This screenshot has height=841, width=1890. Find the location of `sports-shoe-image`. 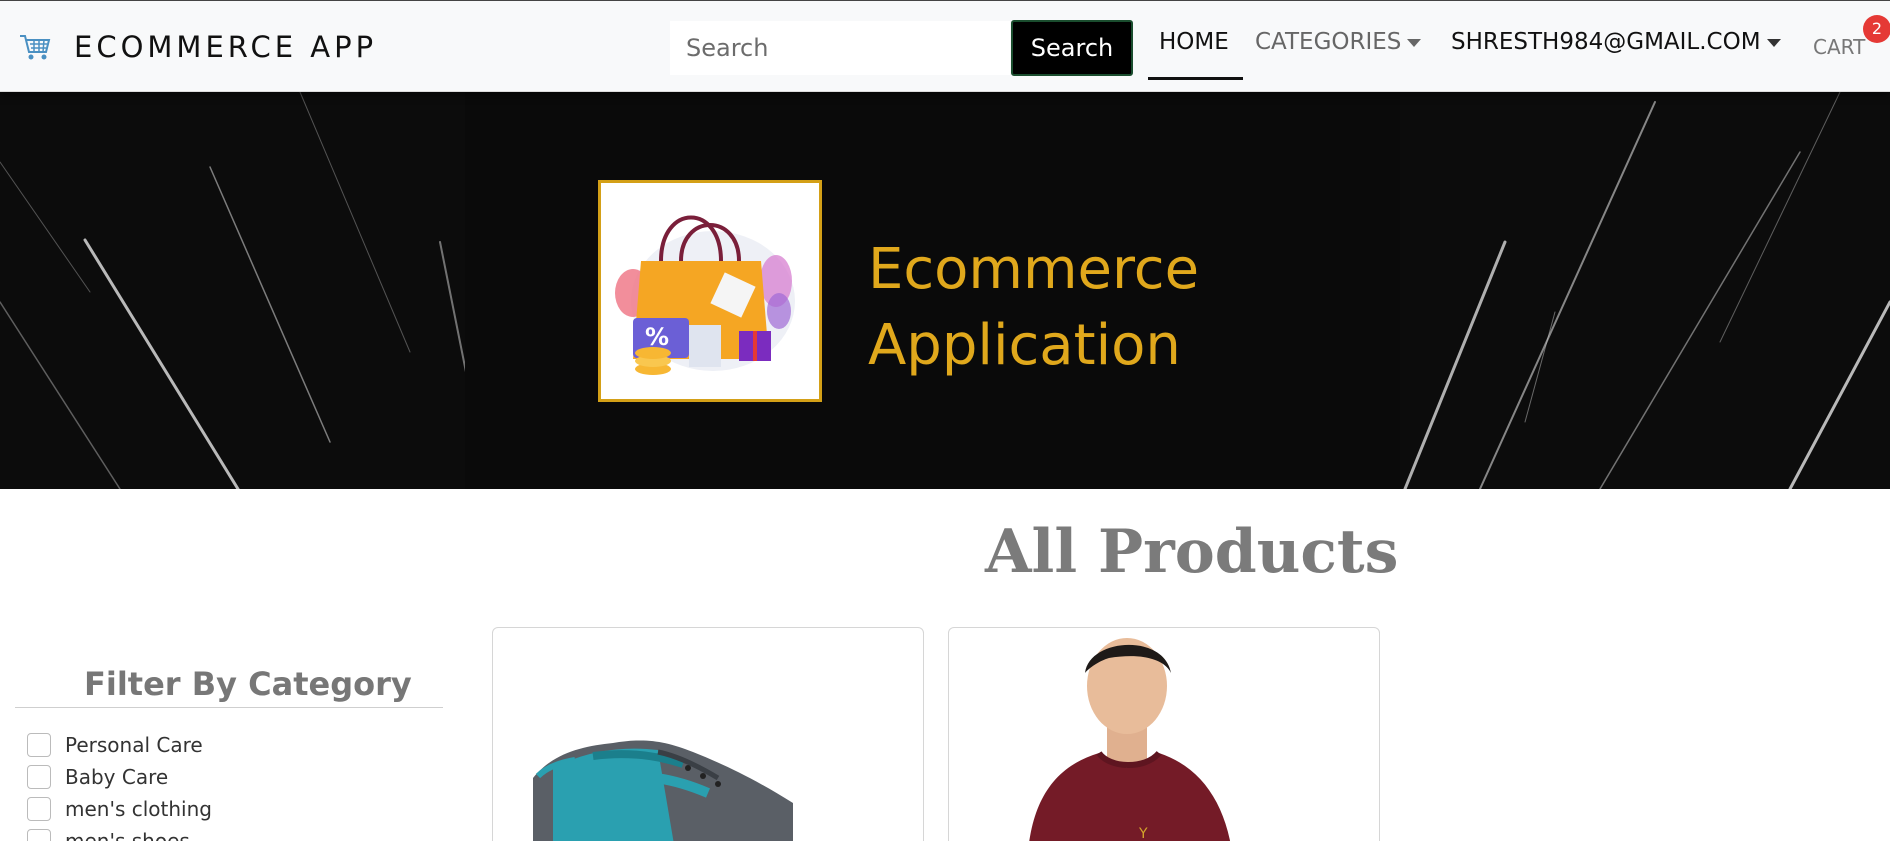

sports-shoe-image is located at coordinates (663, 790).